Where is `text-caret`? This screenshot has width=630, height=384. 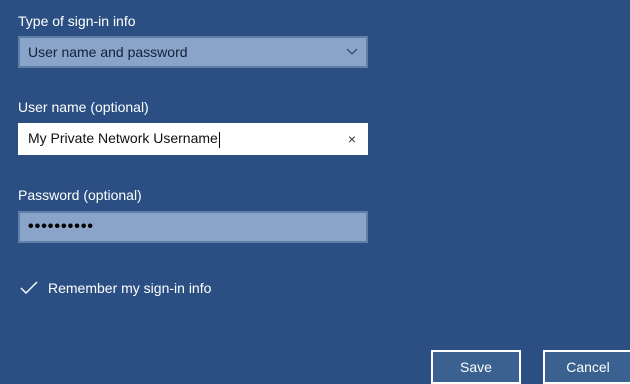 text-caret is located at coordinates (219, 139).